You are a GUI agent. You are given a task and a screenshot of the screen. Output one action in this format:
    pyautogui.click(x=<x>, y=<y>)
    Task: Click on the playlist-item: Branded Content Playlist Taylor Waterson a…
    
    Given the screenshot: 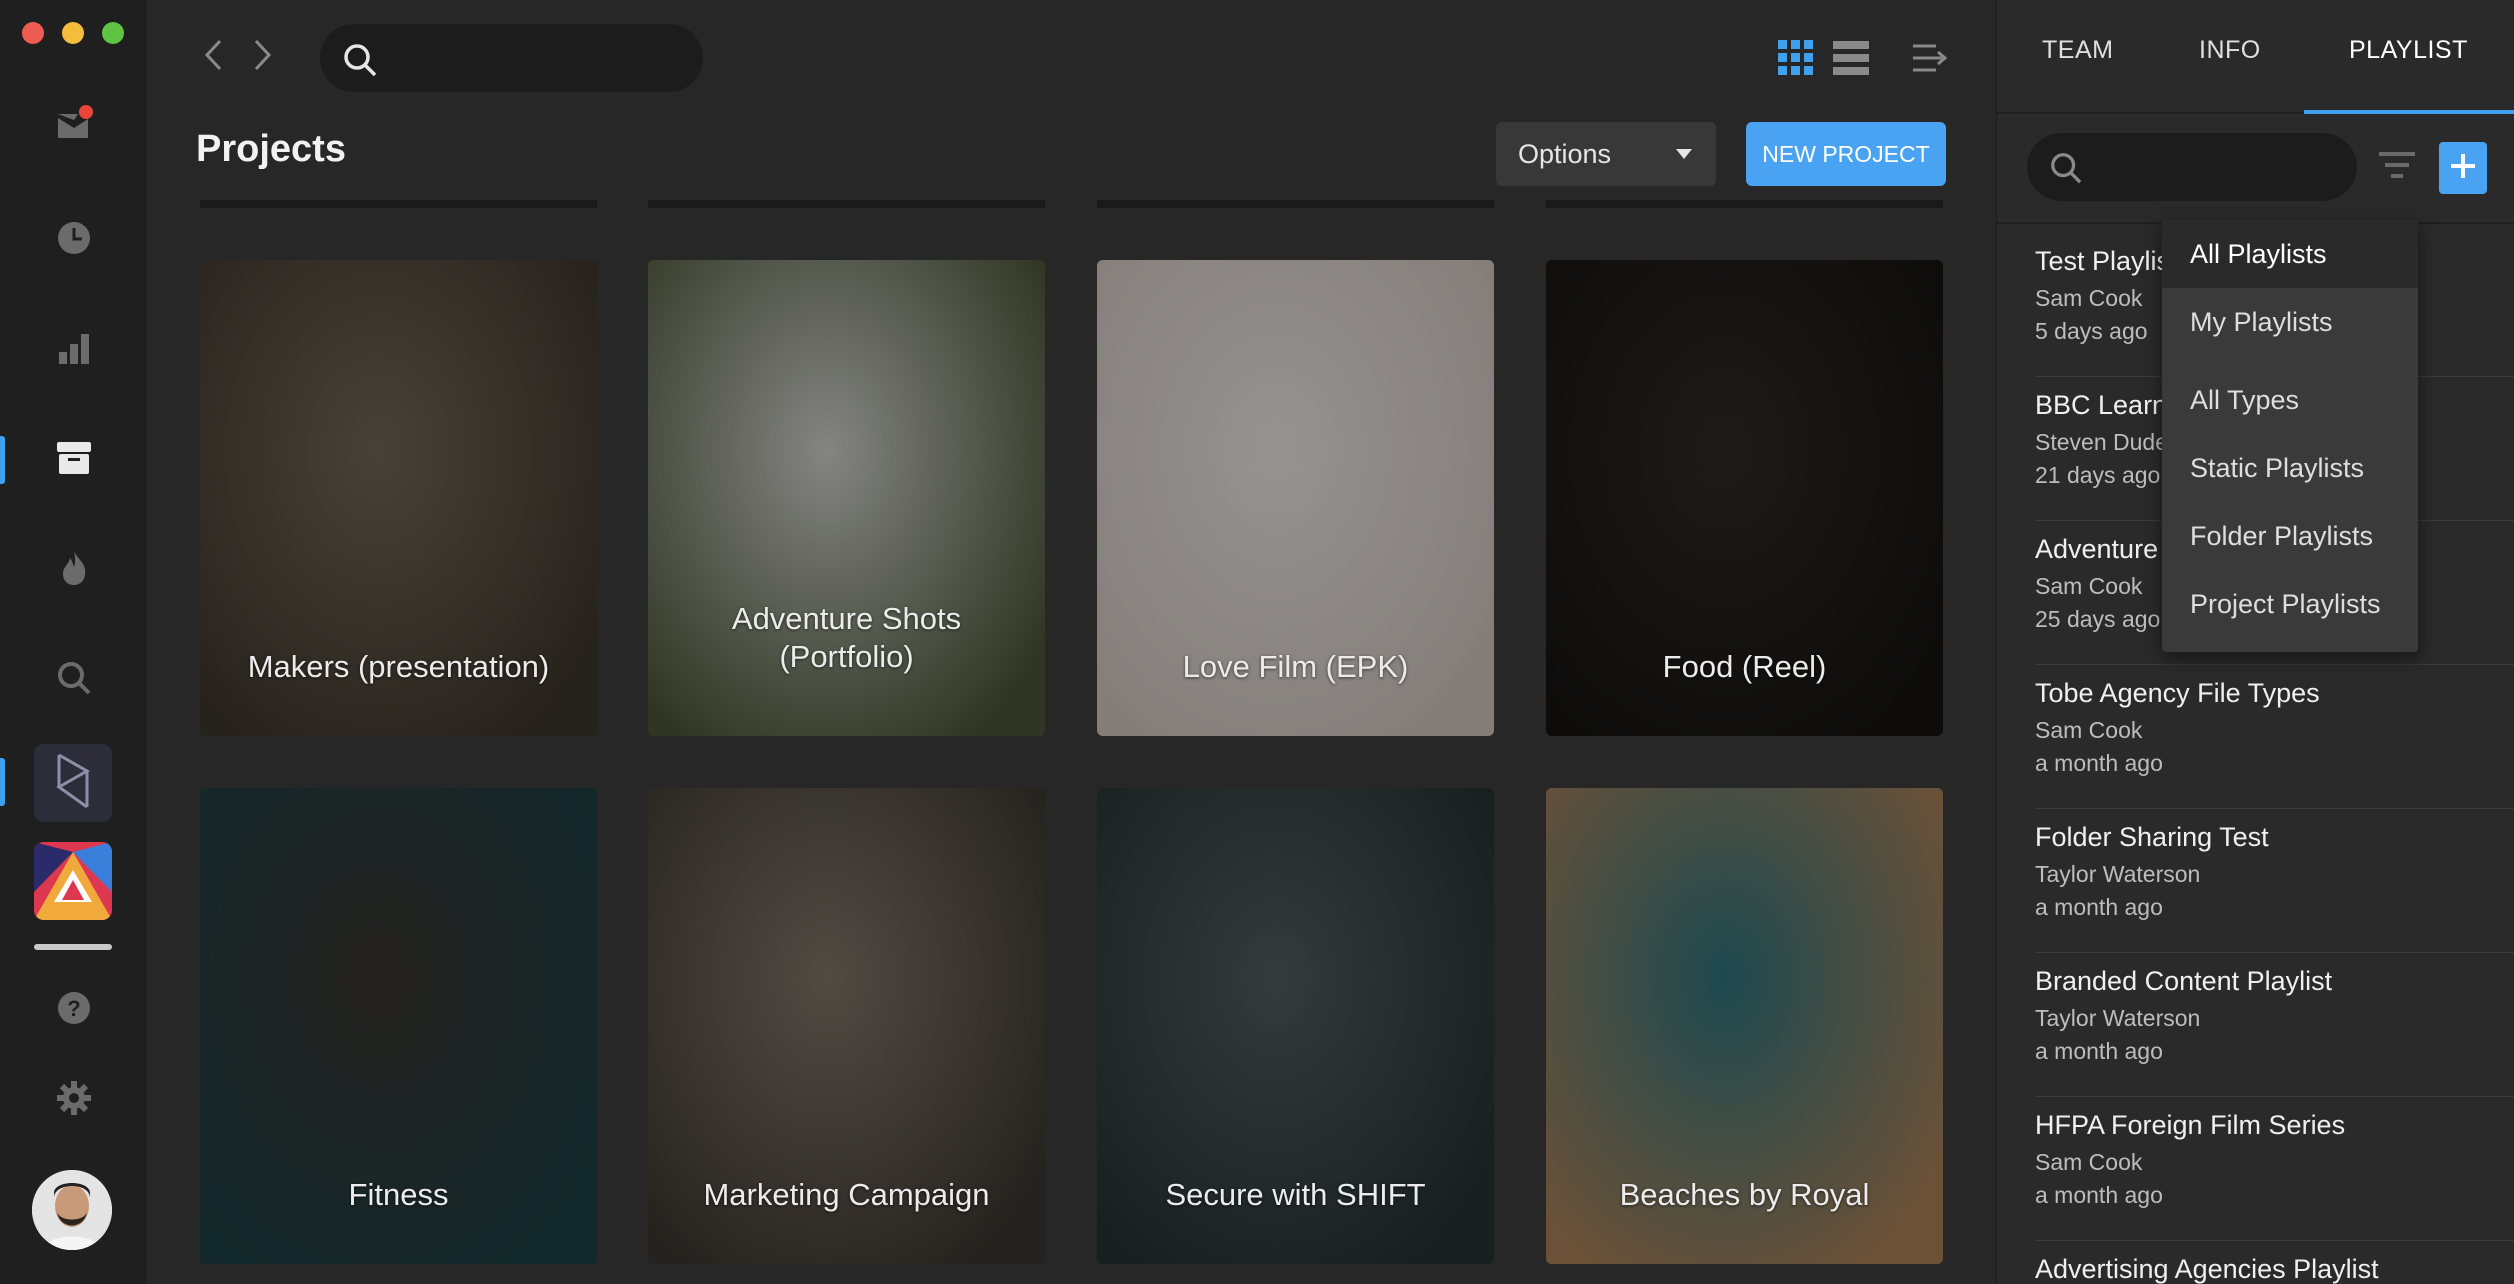 What is the action you would take?
    pyautogui.click(x=2265, y=1015)
    